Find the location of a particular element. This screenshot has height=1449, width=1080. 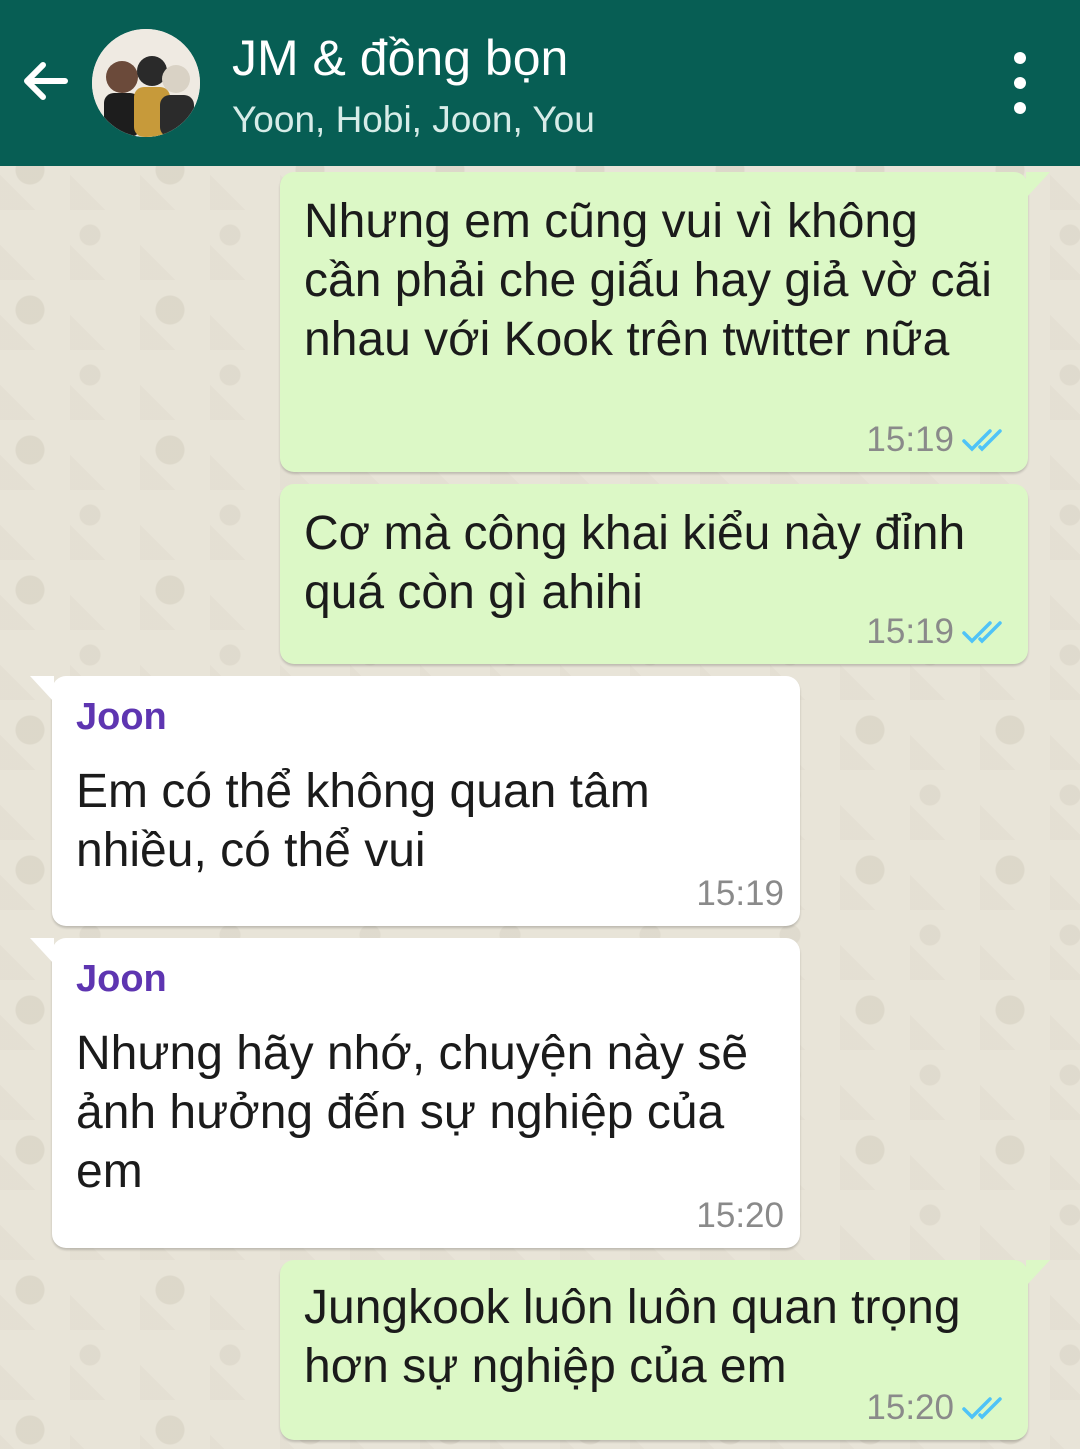

arrow-back-icon is located at coordinates (46, 81).